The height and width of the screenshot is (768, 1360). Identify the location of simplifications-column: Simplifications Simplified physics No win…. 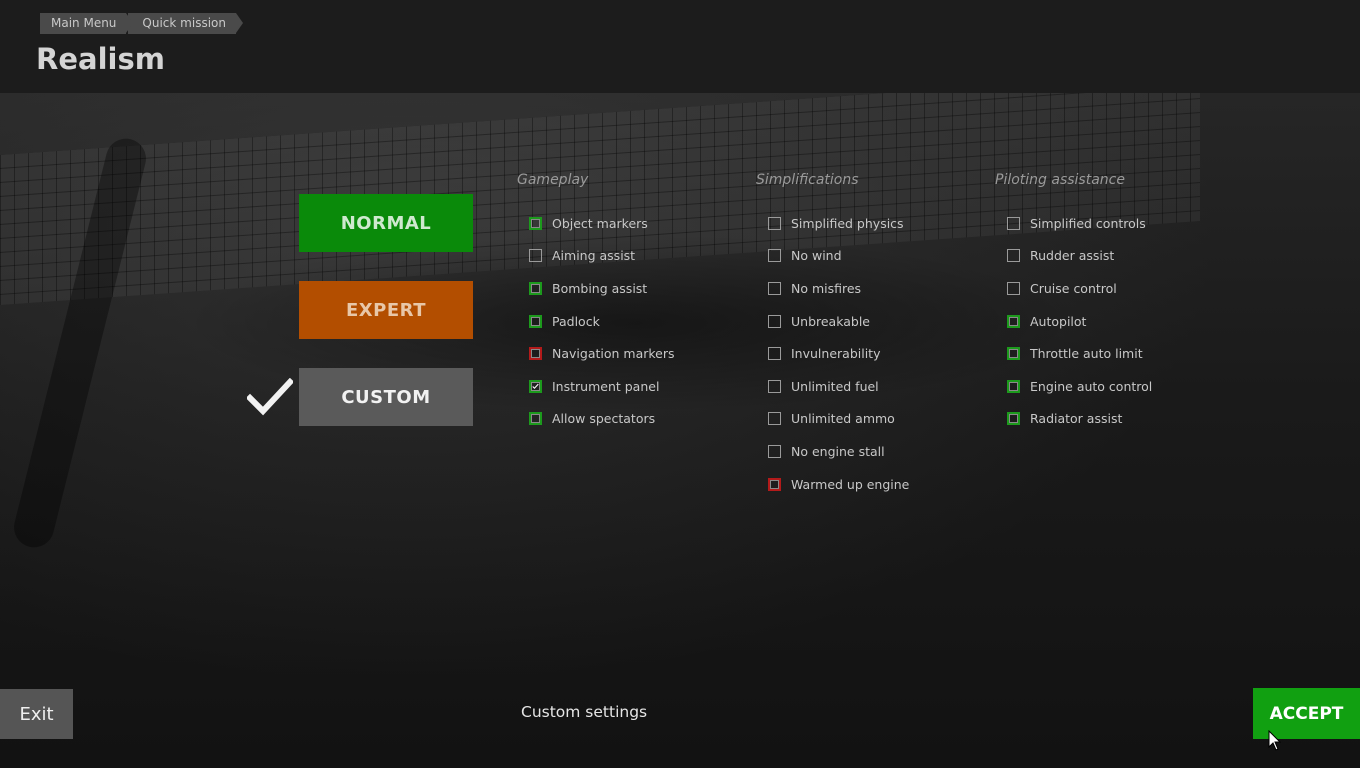
(871, 334).